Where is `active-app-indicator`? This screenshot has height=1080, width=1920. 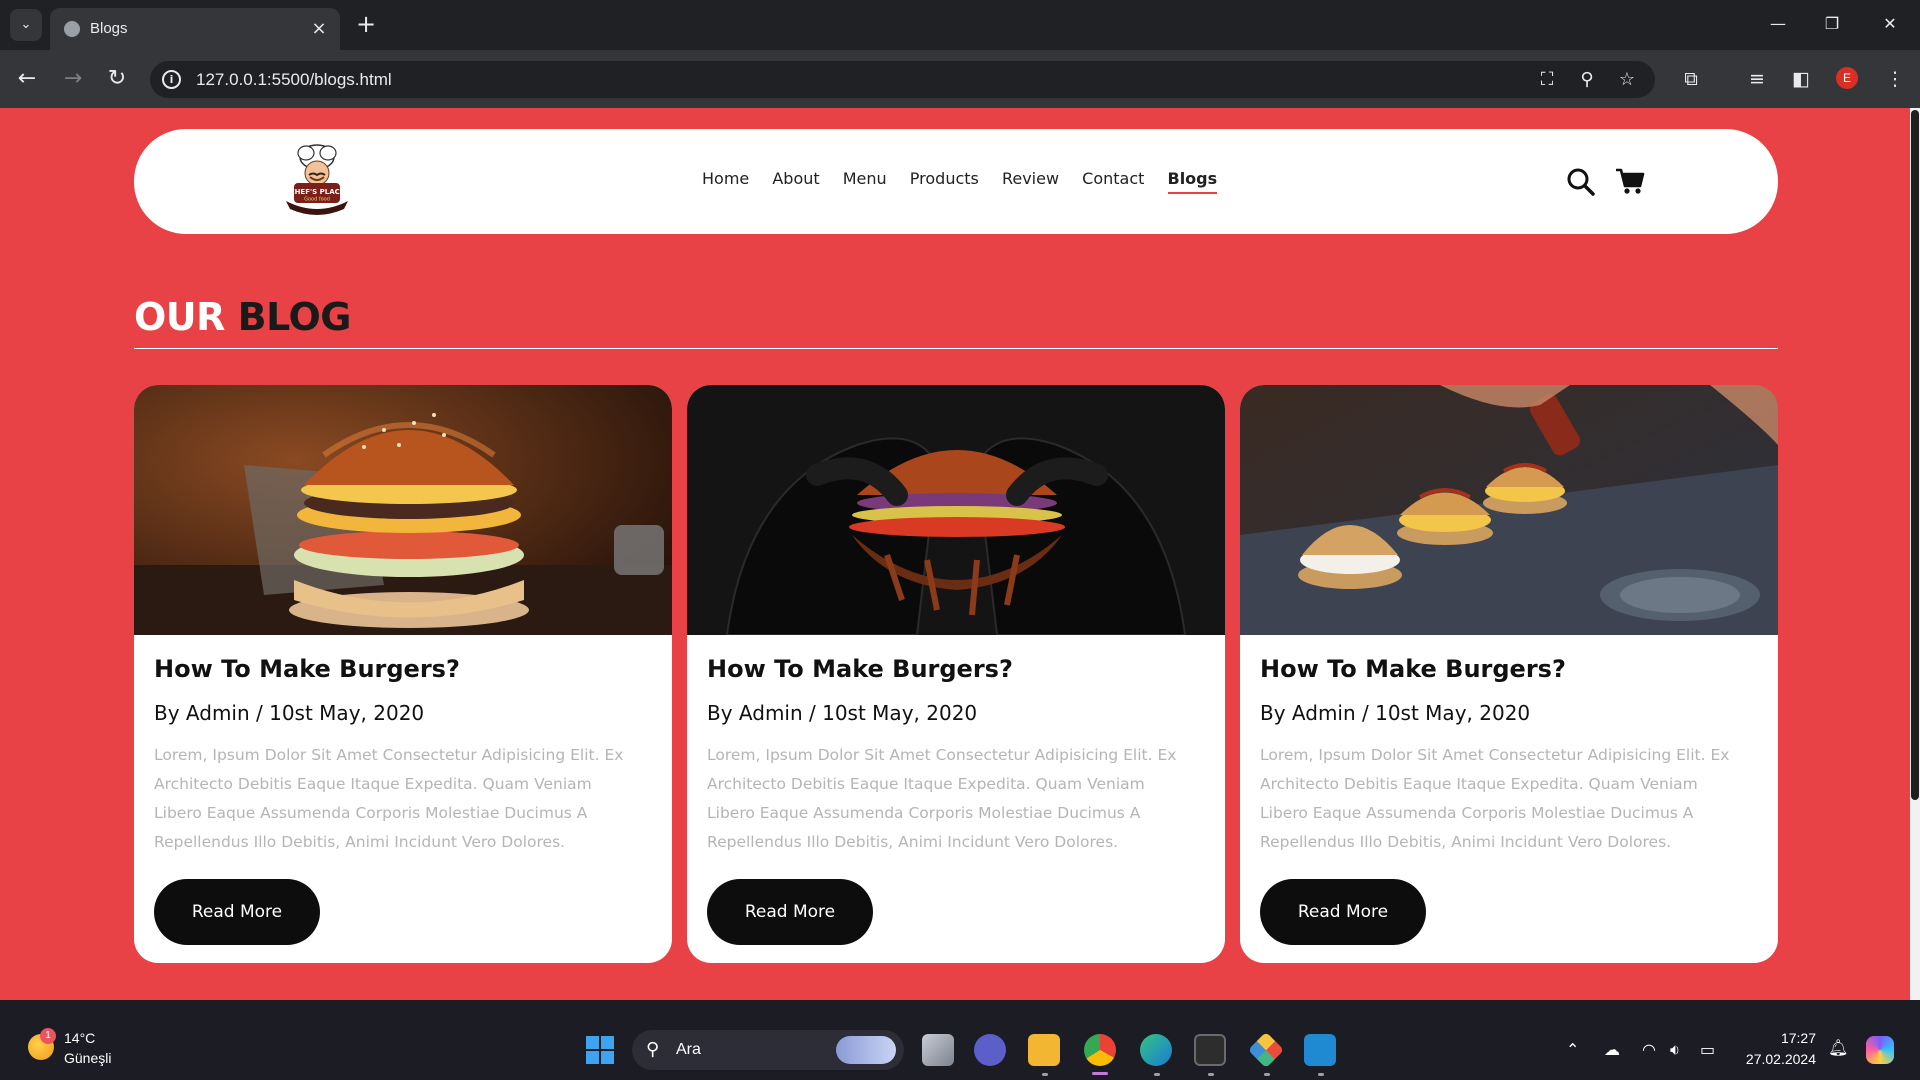
active-app-indicator is located at coordinates (1100, 1073).